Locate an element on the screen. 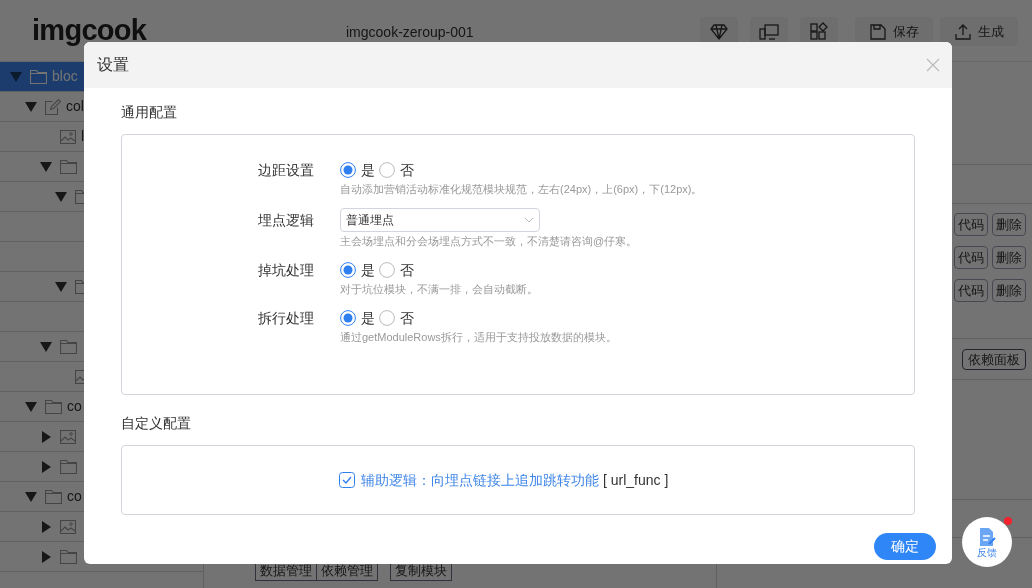 The width and height of the screenshot is (1032, 588). confirm-button: 确定 is located at coordinates (905, 546).